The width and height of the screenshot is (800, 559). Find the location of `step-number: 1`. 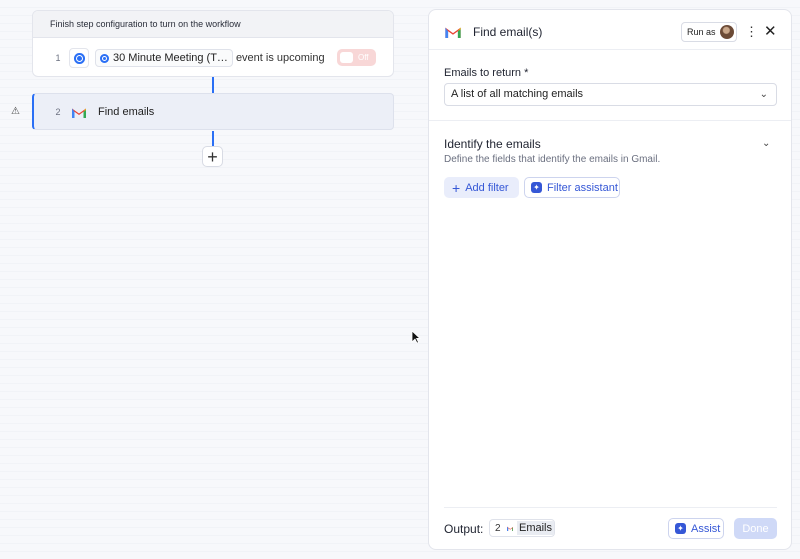

step-number: 1 is located at coordinates (58, 58).